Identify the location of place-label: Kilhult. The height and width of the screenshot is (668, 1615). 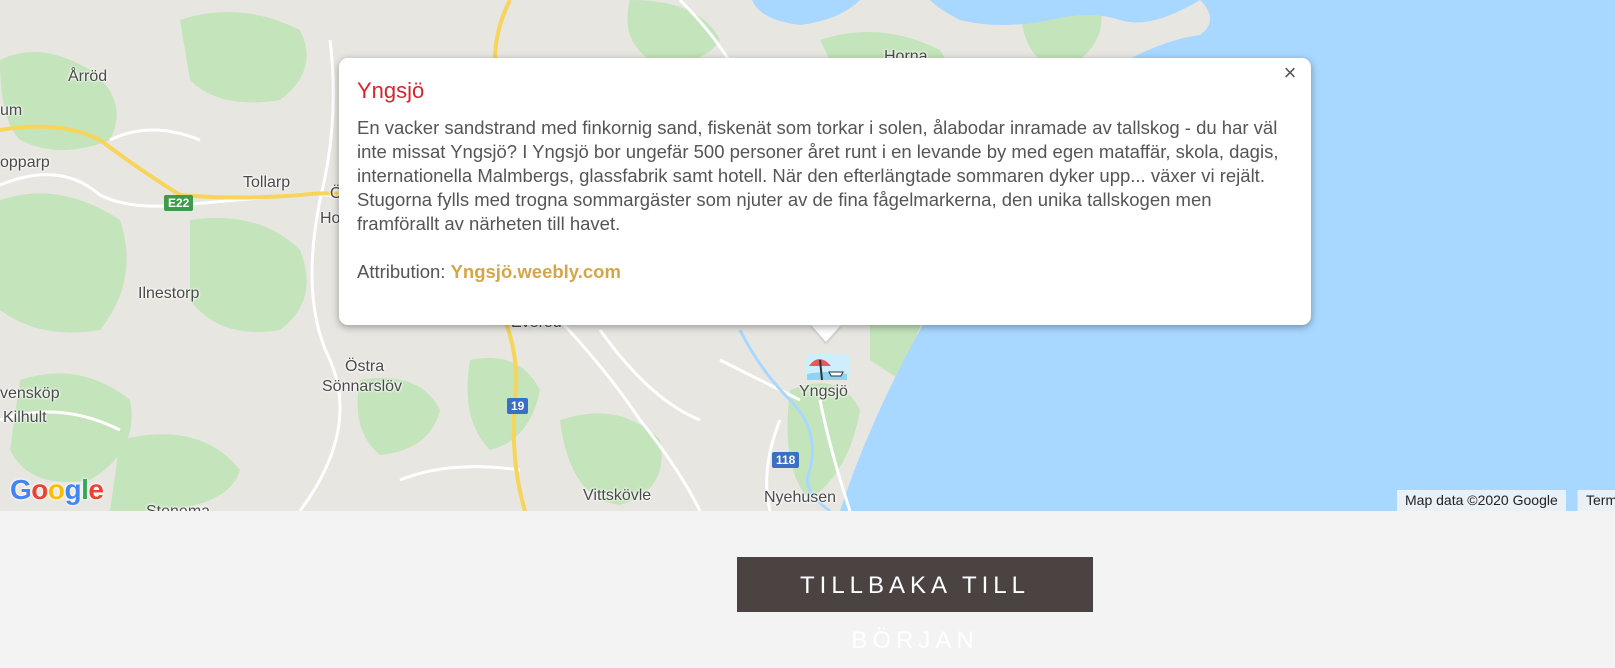
(25, 417).